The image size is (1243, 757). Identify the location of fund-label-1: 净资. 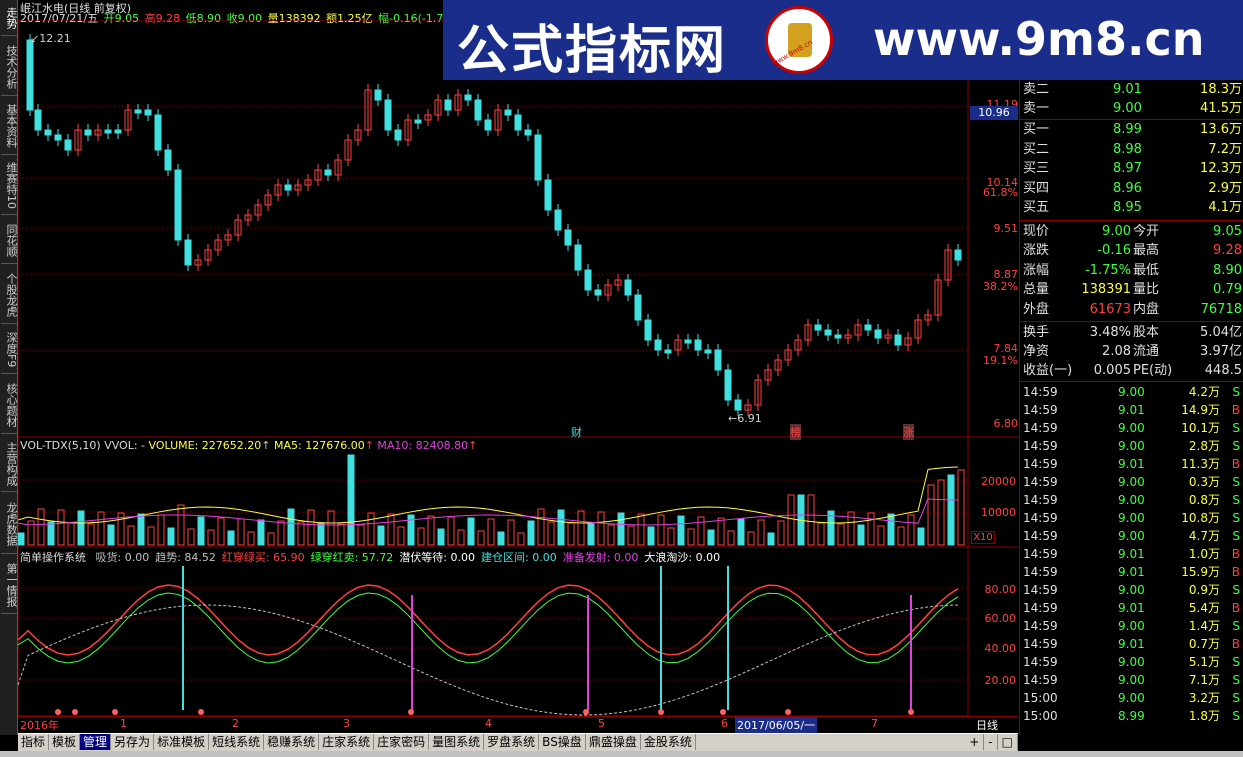
(1036, 351).